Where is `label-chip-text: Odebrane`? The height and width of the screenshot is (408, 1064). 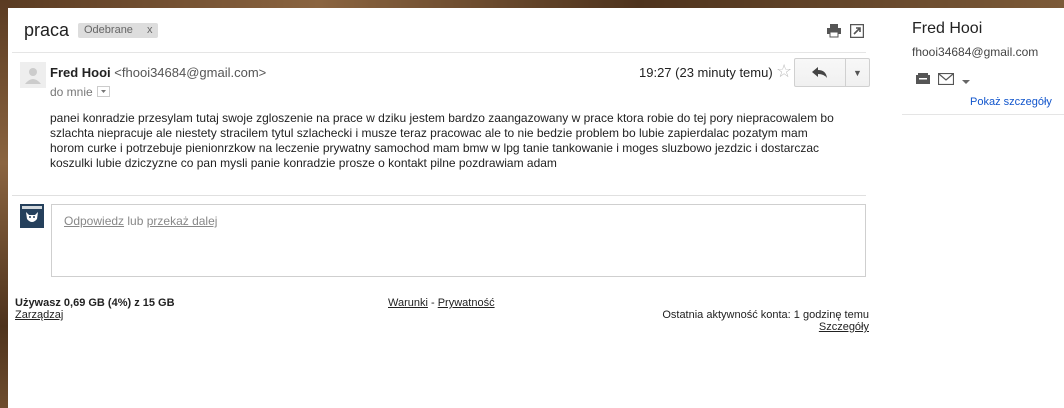 label-chip-text: Odebrane is located at coordinates (108, 30).